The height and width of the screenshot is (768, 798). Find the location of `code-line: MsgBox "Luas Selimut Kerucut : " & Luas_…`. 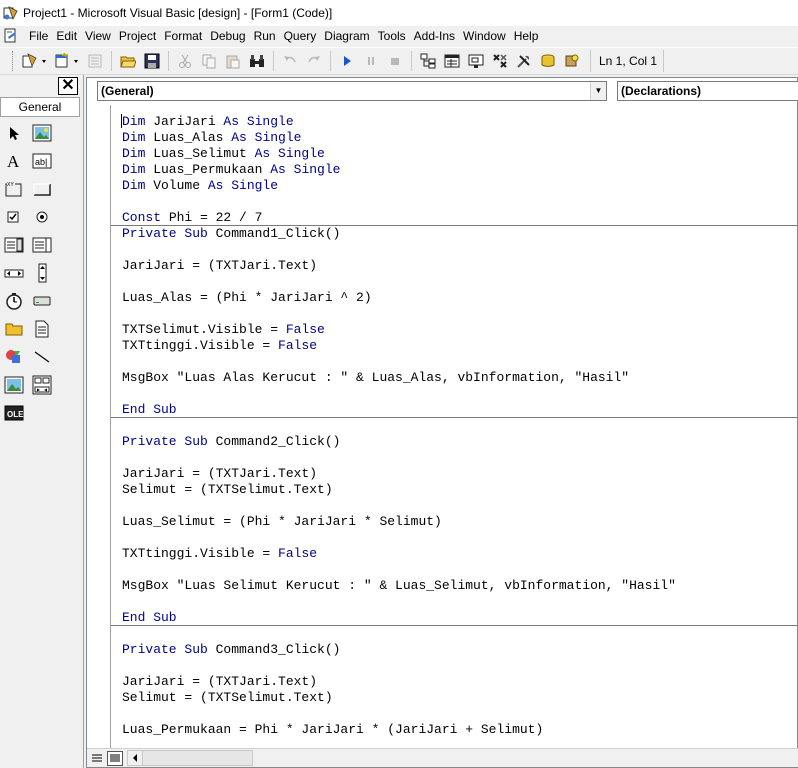

code-line: MsgBox "Luas Selimut Kerucut : " & Luas_… is located at coordinates (399, 586).